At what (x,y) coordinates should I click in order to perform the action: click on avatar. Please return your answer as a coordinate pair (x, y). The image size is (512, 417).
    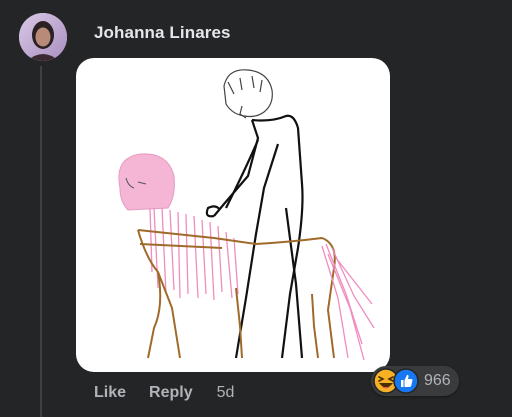
    Looking at the image, I should click on (43, 37).